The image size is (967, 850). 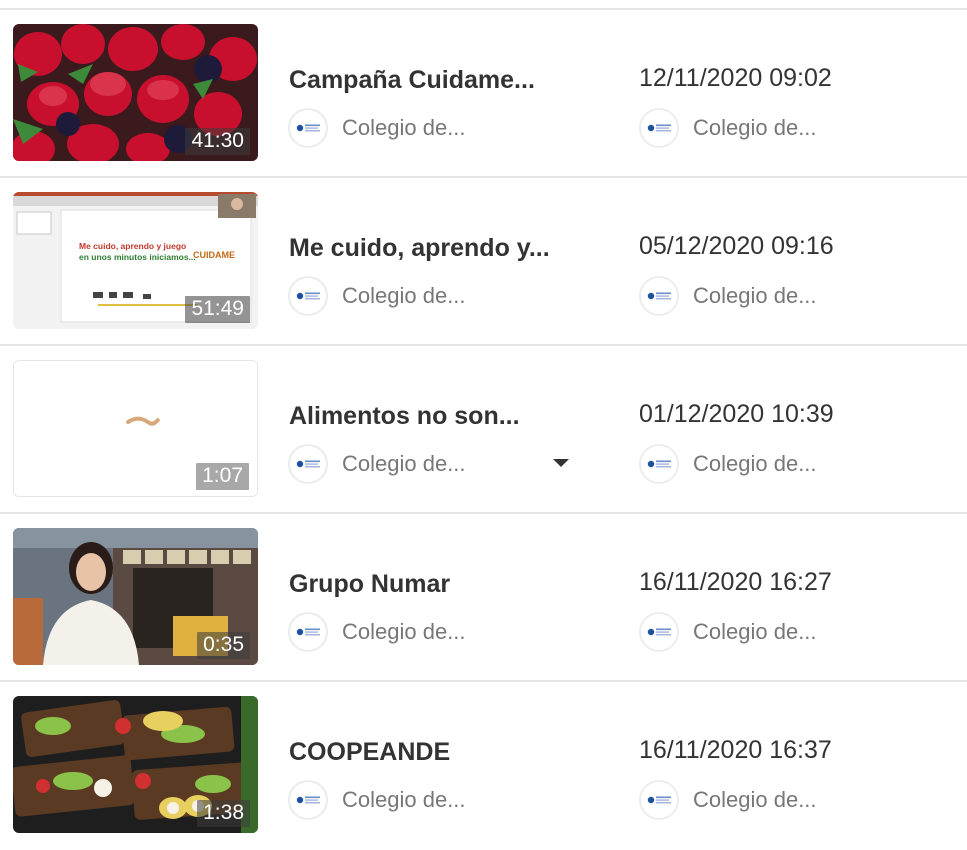 I want to click on duration-badge: 51:49, so click(x=217, y=309).